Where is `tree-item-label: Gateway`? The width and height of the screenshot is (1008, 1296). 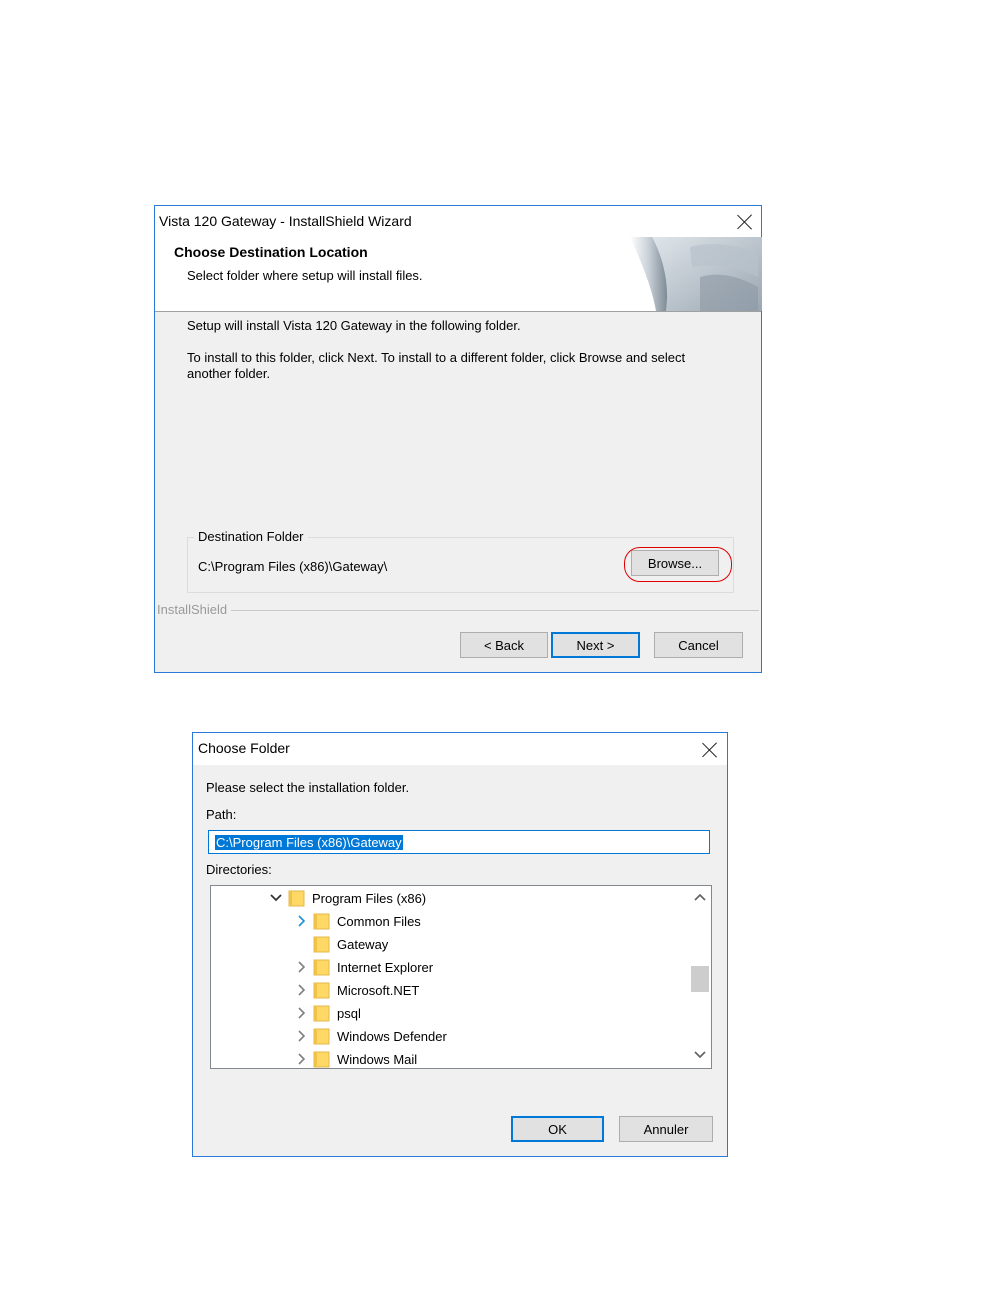
tree-item-label: Gateway is located at coordinates (363, 944).